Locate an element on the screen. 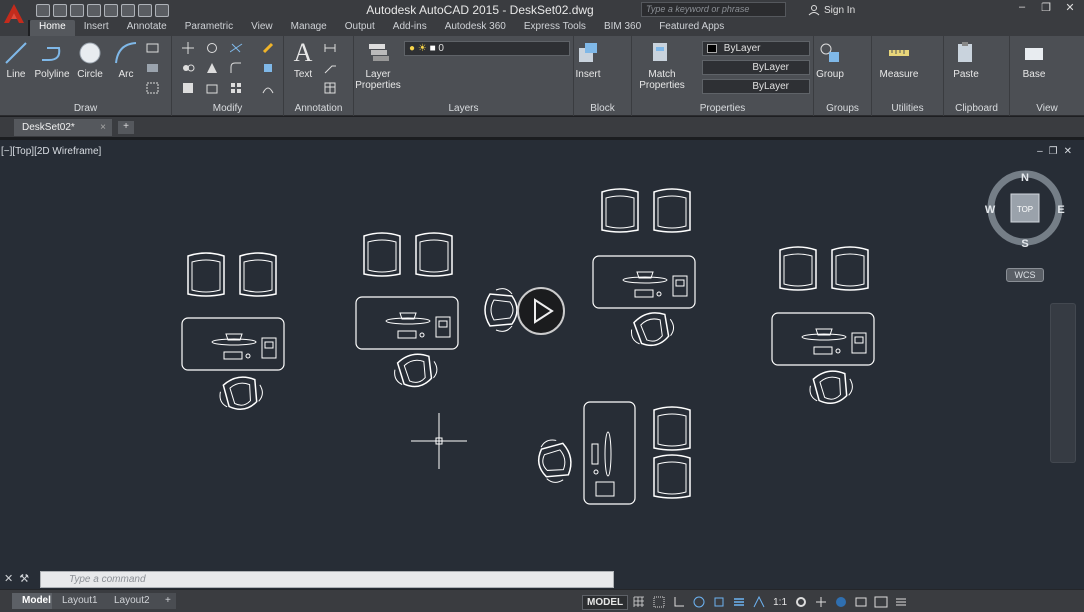 This screenshot has width=1084, height=612. minimize-icon: – is located at coordinates (1022, 9).